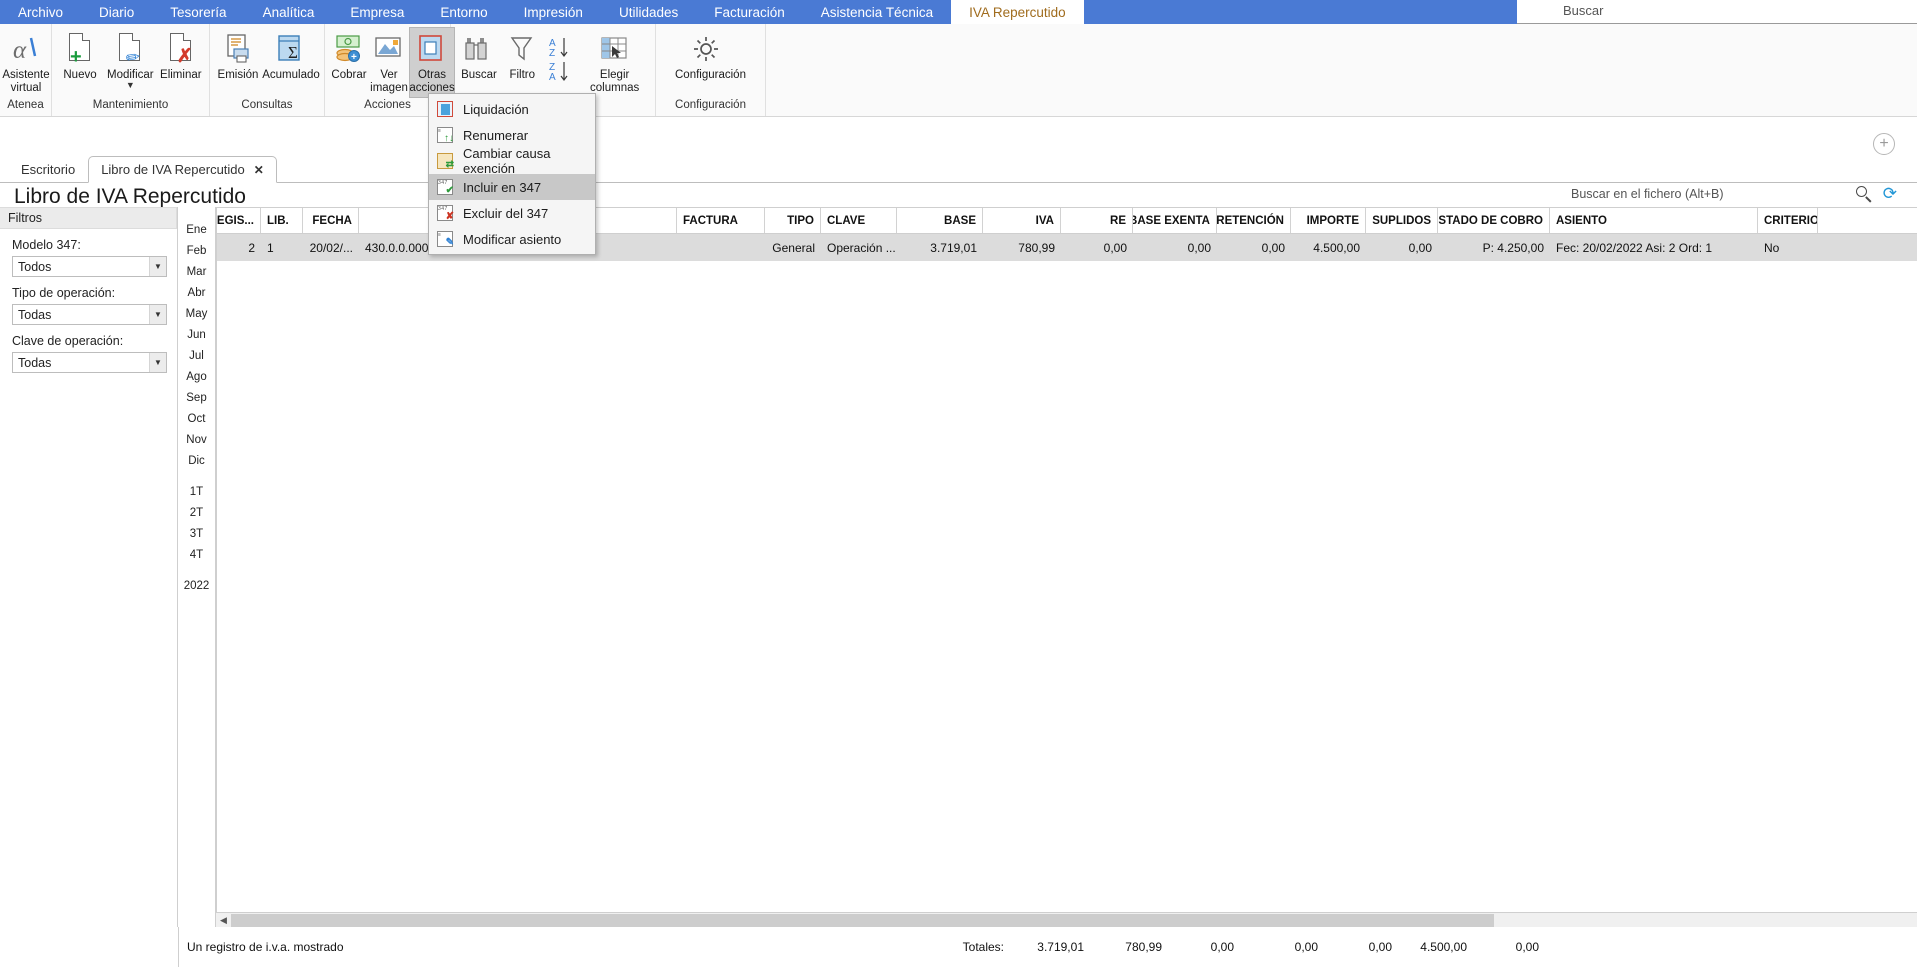  What do you see at coordinates (40, 12) in the screenshot?
I see `menu-item-archivo: Archivo` at bounding box center [40, 12].